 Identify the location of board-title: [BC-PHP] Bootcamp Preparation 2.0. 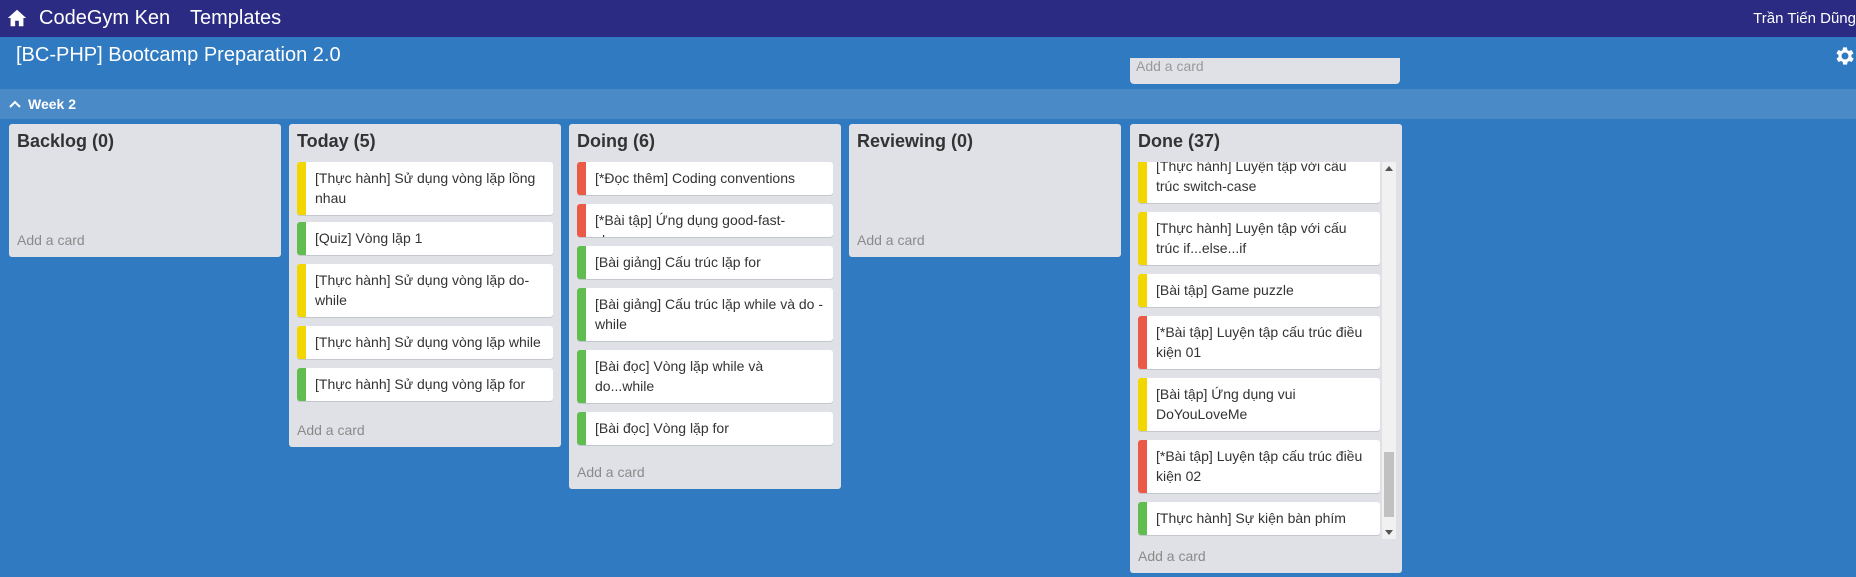
(178, 55).